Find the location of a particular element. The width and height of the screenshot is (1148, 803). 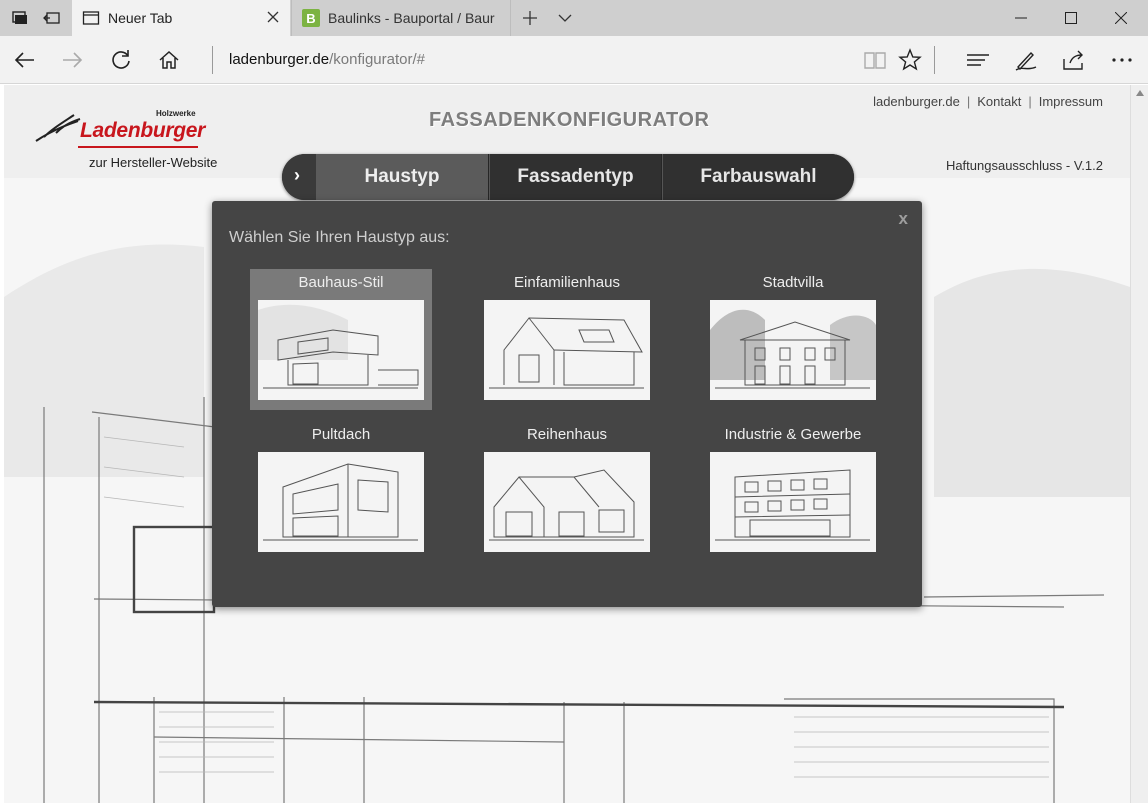

dialog-title: Wählen Sie Ihren Haustyp aus: is located at coordinates (339, 237).